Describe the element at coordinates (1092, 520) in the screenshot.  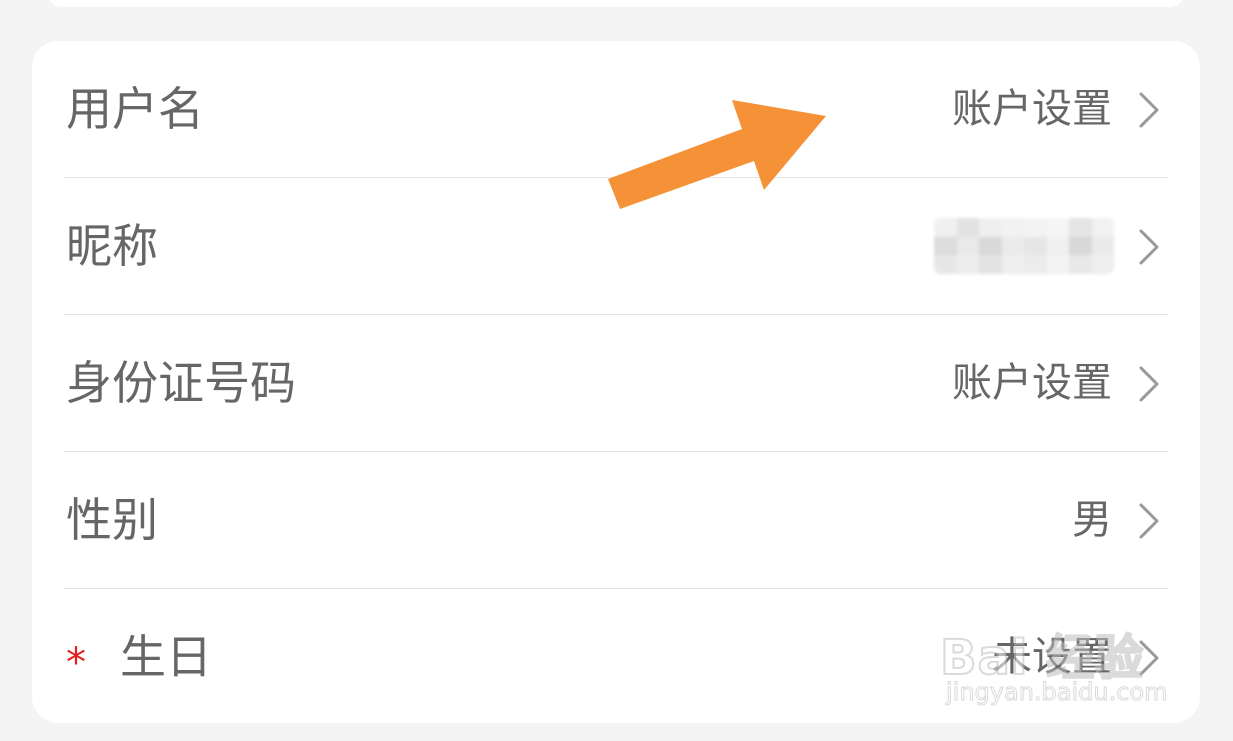
I see `gender-value: 男` at that location.